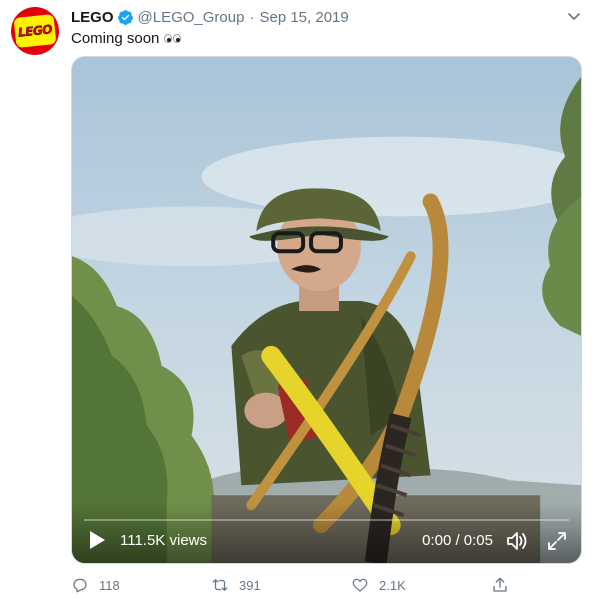 Image resolution: width=594 pixels, height=601 pixels. Describe the element at coordinates (121, 585) in the screenshot. I see `reply-button: 118` at that location.